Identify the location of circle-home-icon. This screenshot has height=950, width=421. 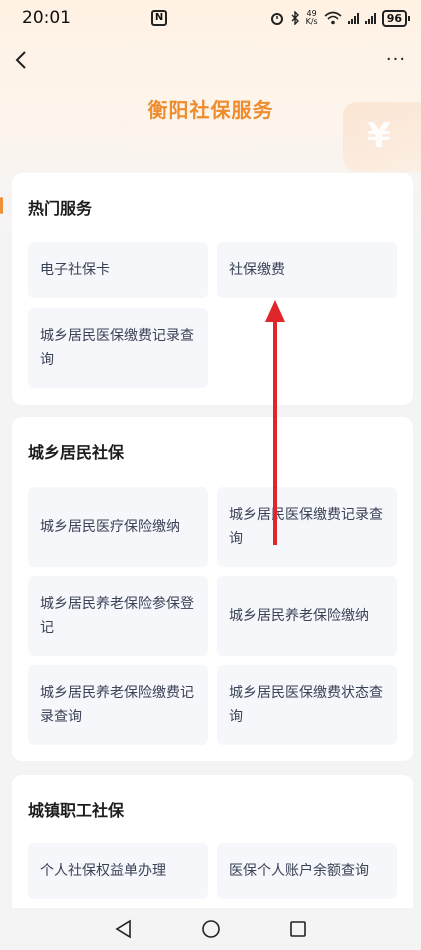
(210, 929).